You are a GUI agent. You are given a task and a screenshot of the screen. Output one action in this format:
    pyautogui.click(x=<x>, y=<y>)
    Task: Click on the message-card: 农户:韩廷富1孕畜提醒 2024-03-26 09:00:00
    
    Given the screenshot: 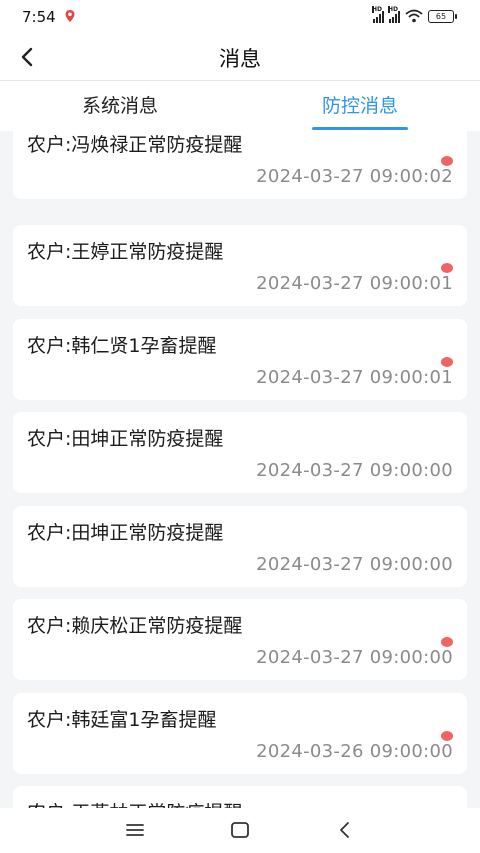 What is the action you would take?
    pyautogui.click(x=240, y=733)
    